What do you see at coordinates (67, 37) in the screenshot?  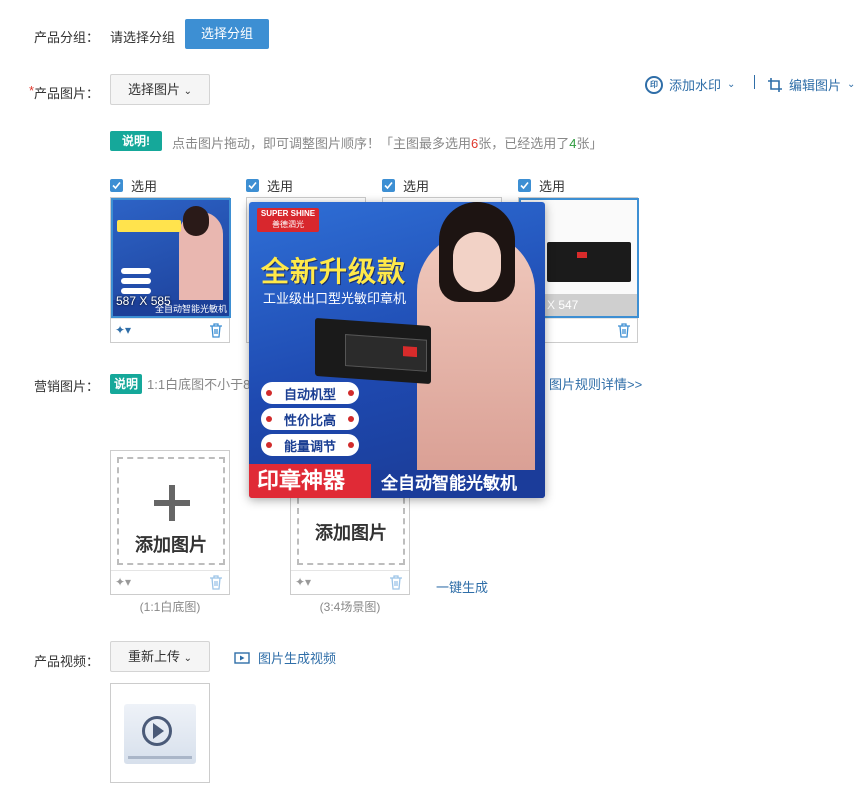 I see `group-label: 产品分组：` at bounding box center [67, 37].